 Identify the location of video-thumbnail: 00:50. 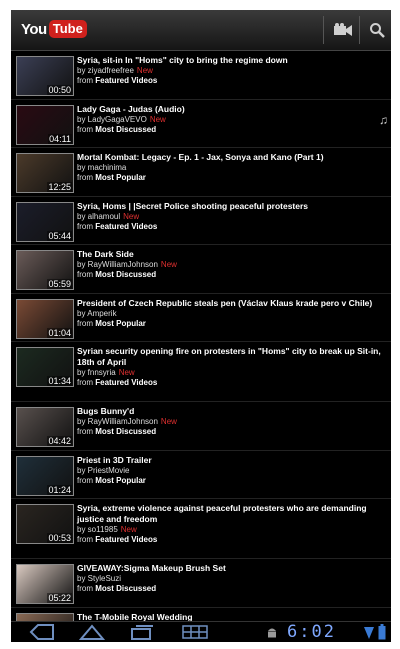
(45, 76).